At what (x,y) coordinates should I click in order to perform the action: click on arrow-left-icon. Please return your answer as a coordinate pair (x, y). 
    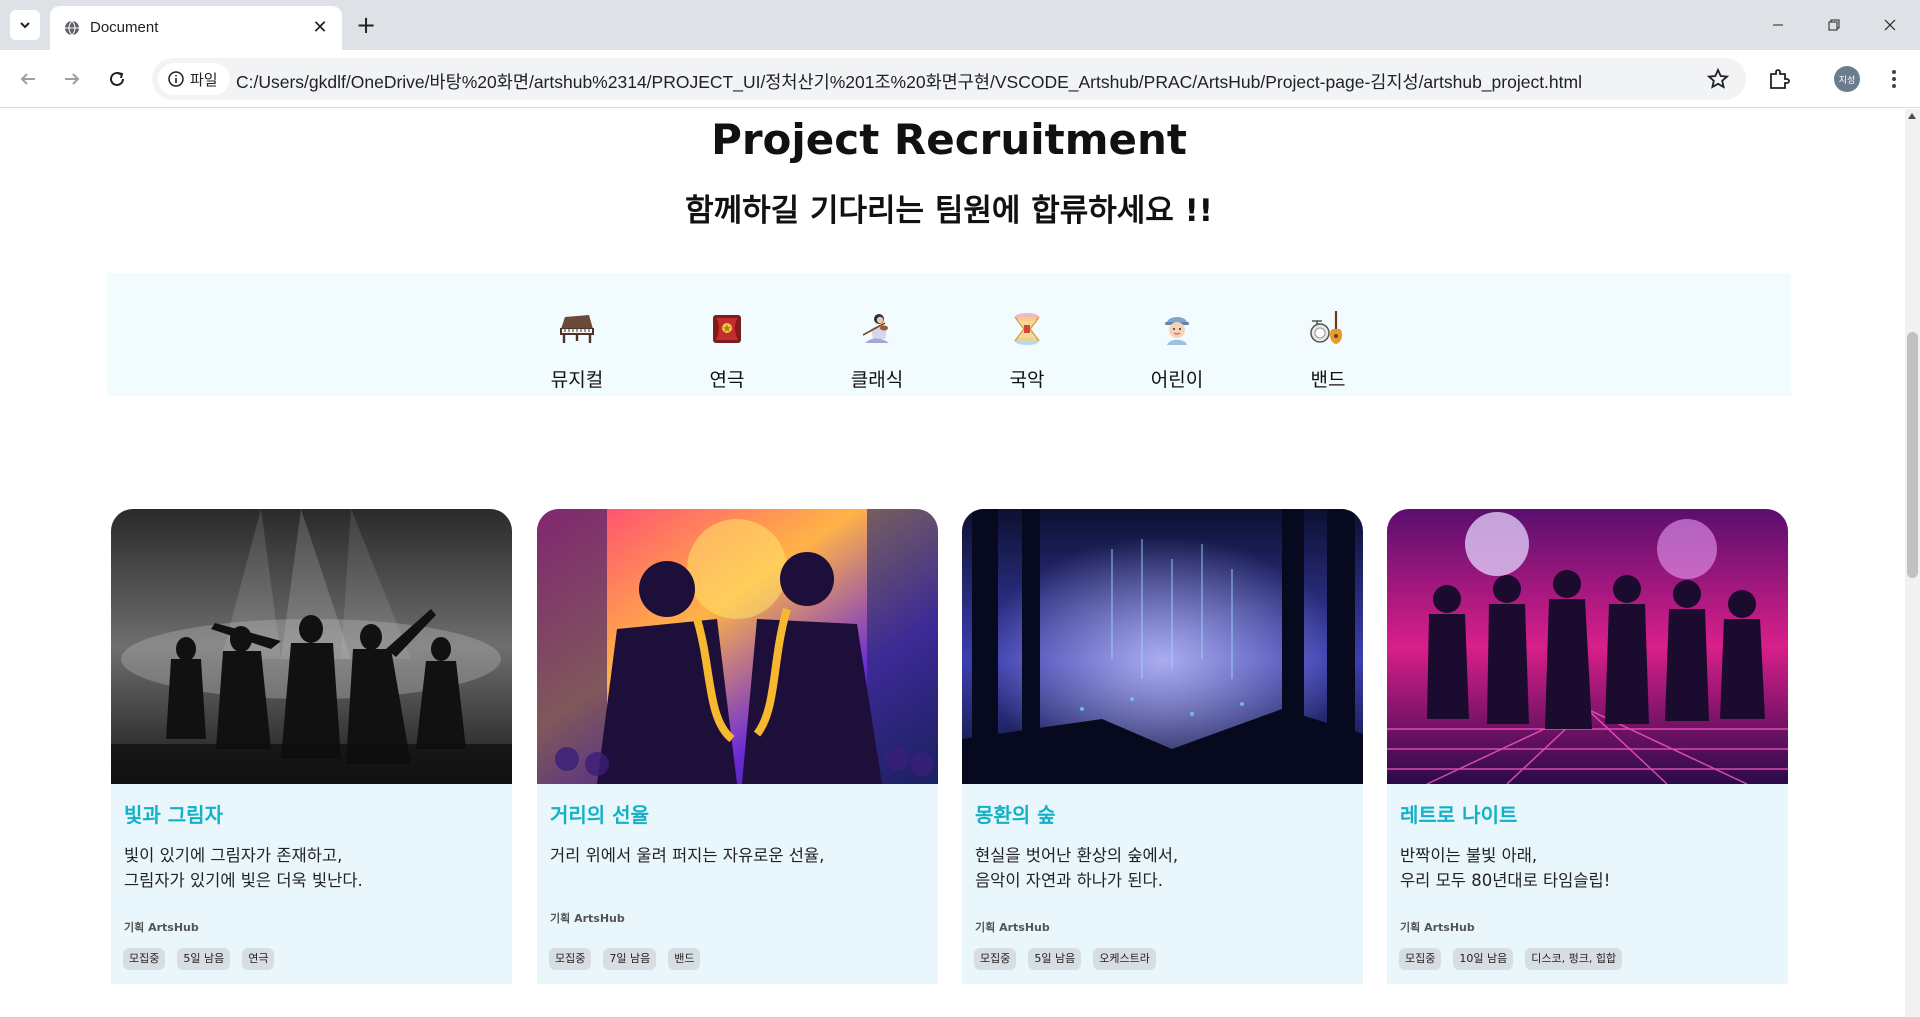
    Looking at the image, I should click on (27, 79).